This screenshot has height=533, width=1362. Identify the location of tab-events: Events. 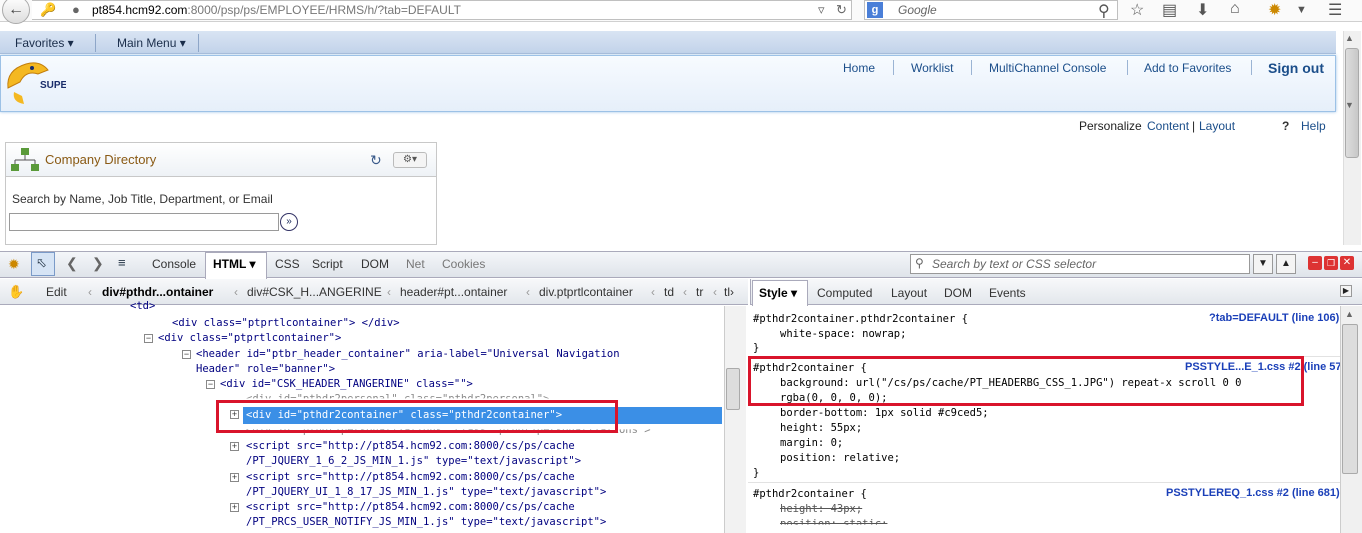
(1007, 293).